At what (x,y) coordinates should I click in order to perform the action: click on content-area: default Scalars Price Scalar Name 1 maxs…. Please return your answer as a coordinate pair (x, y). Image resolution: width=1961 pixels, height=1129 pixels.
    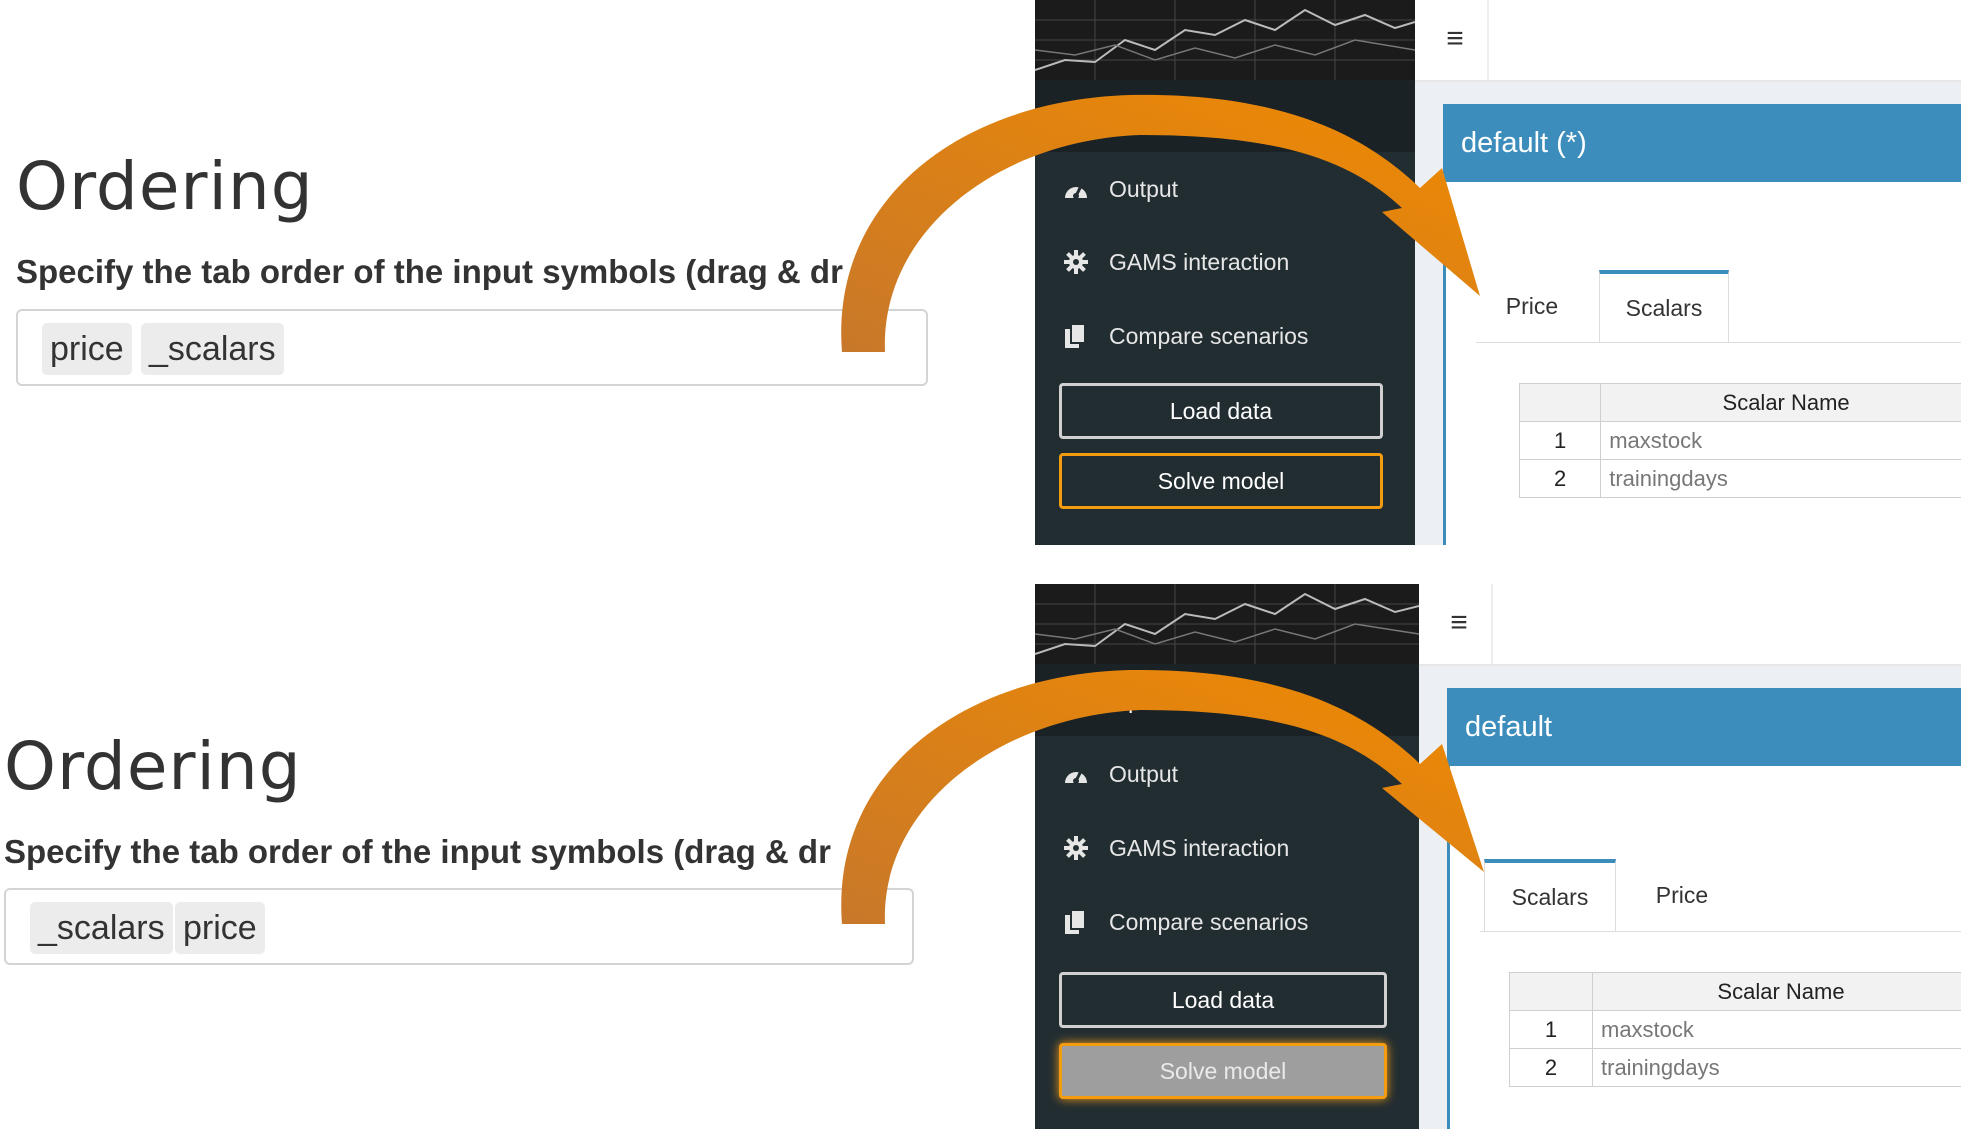
    Looking at the image, I should click on (1690, 897).